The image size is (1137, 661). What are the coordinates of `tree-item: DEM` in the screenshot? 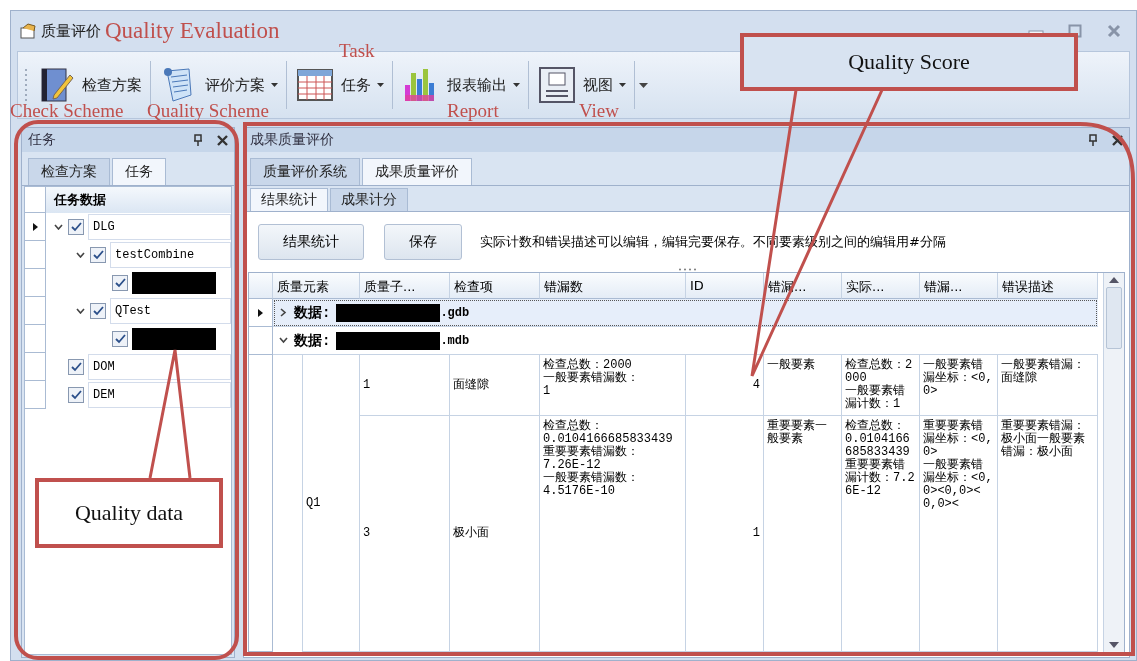 It's located at (159, 395).